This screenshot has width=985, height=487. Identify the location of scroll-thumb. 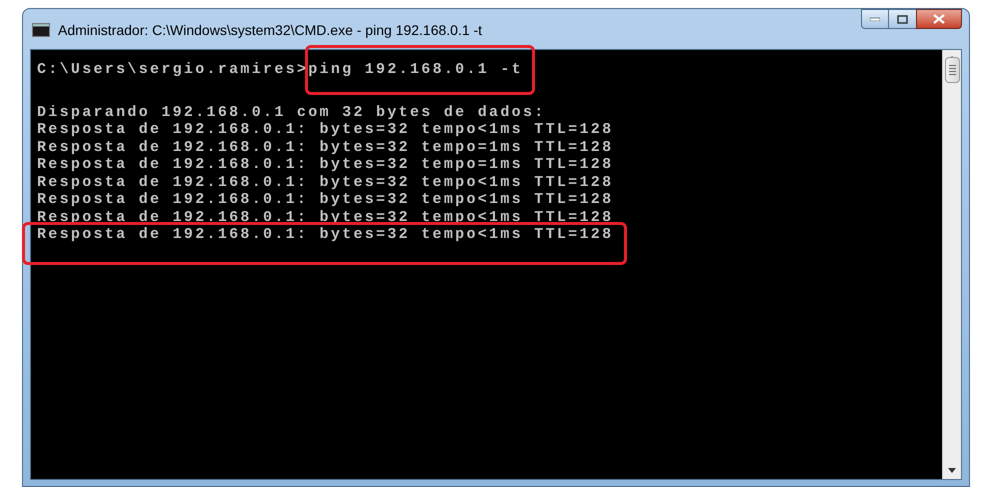
(952, 70).